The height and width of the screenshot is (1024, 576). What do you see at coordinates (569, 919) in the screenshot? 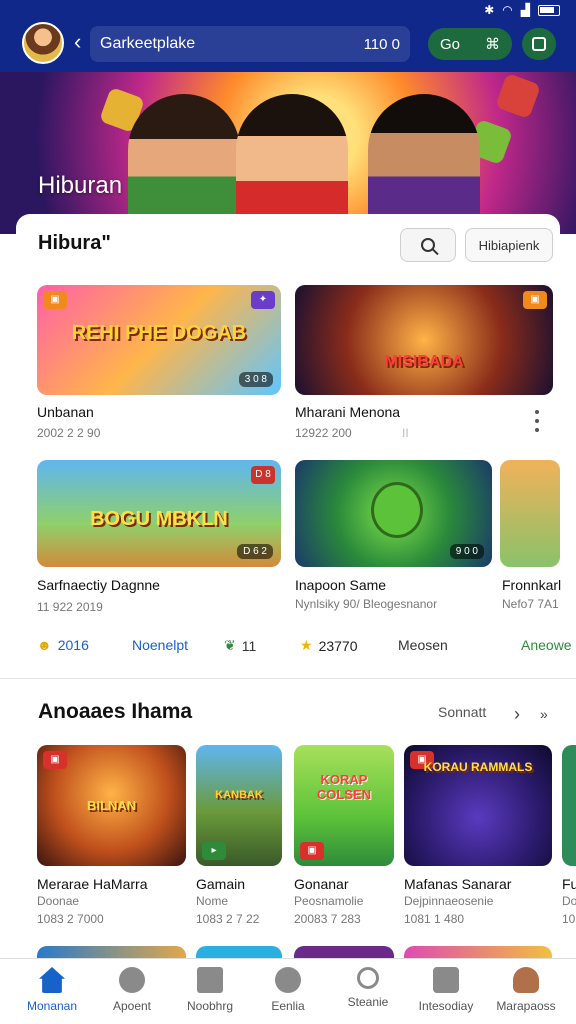
I see `game-meta: 10` at bounding box center [569, 919].